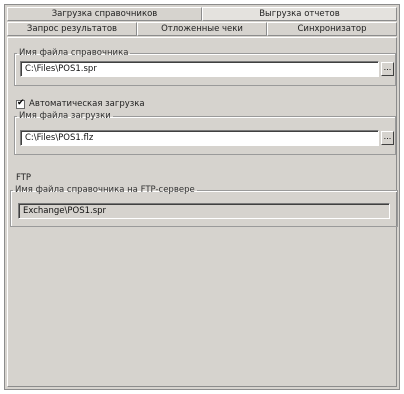 Image resolution: width=404 pixels, height=394 pixels. I want to click on auto-load-row: ✔ Автоматическая загрузка, so click(80, 104).